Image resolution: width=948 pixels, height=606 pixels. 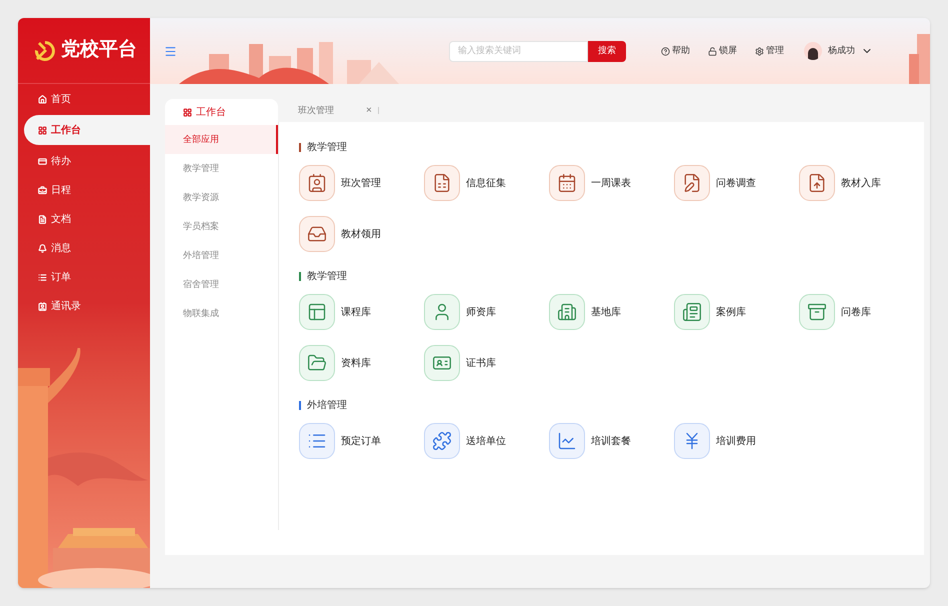 What do you see at coordinates (361, 441) in the screenshot?
I see `app-shortcut: 预定订单` at bounding box center [361, 441].